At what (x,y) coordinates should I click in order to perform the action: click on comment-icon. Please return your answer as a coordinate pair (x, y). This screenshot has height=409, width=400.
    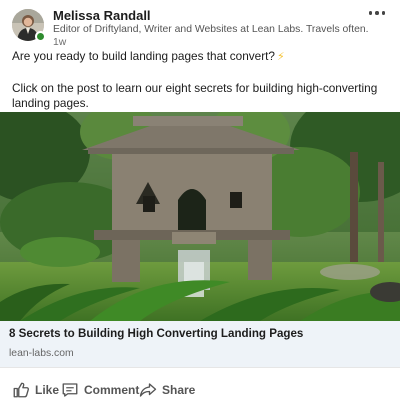
    Looking at the image, I should click on (70, 390).